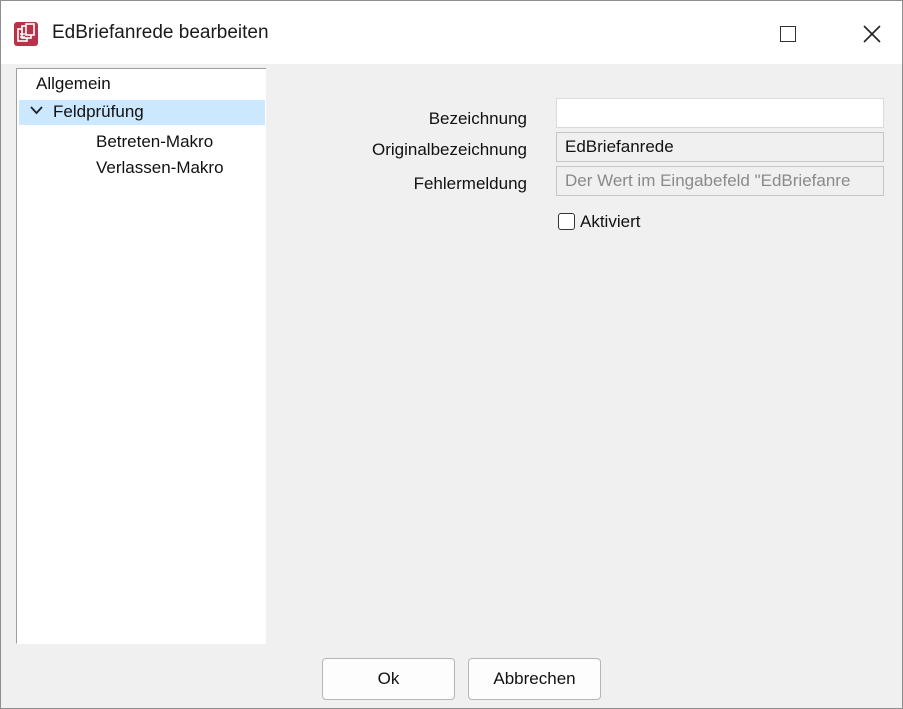 The height and width of the screenshot is (709, 903). I want to click on cancel-button: Abbrechen, so click(534, 679).